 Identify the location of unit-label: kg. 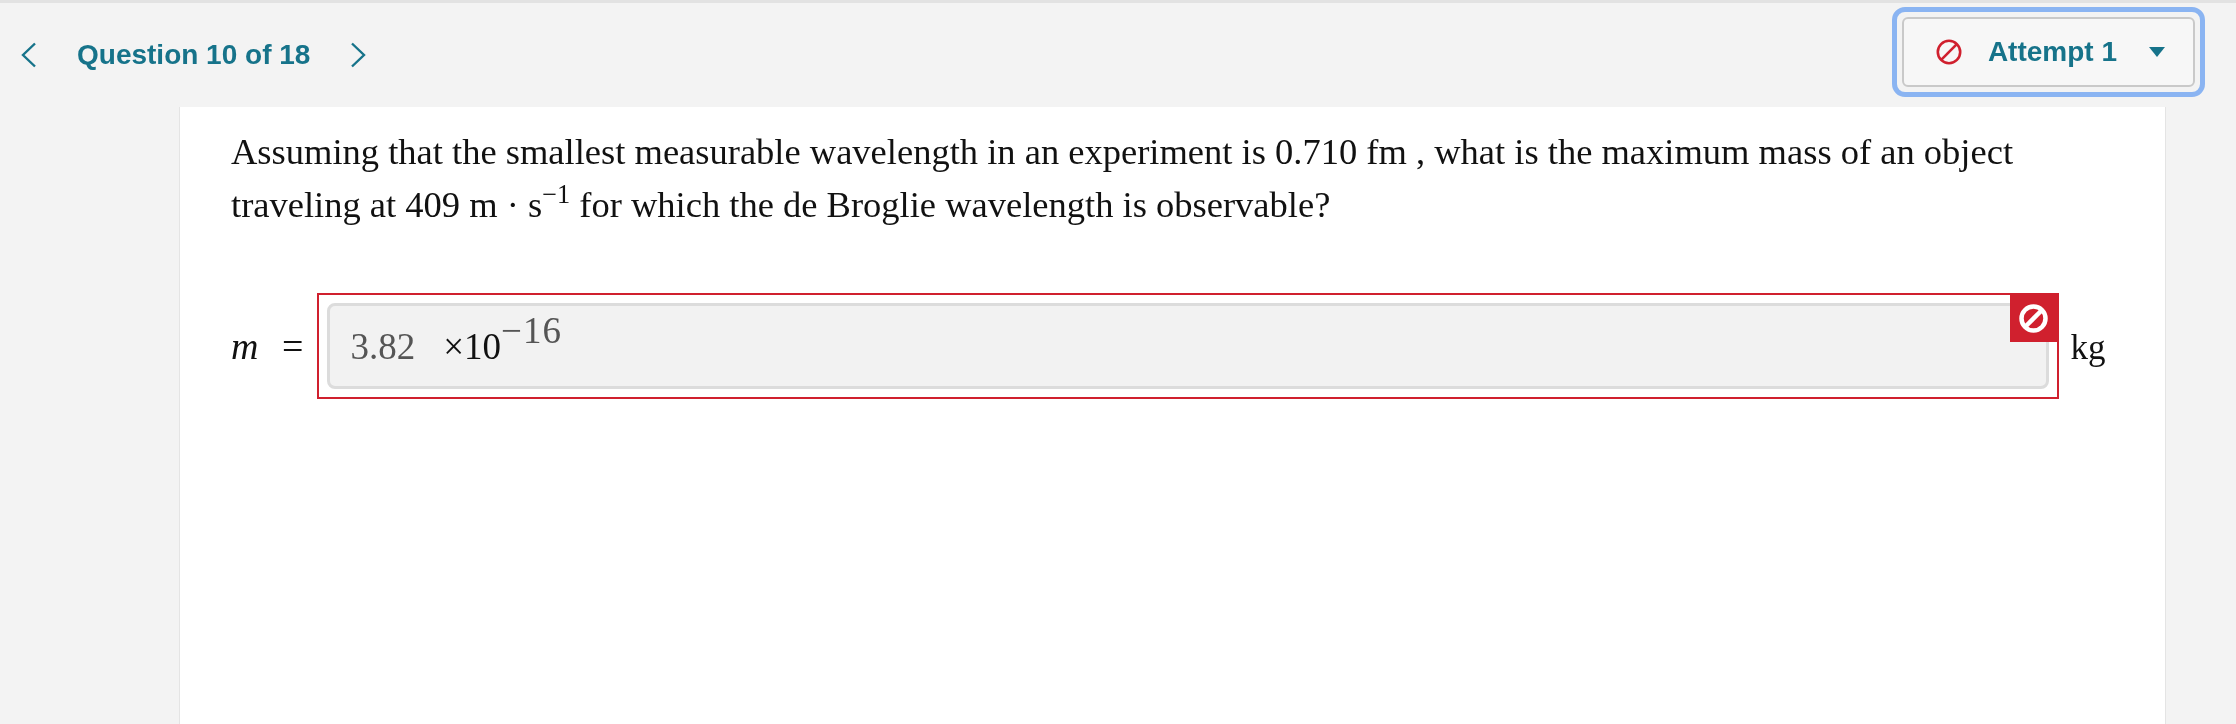
(2088, 348).